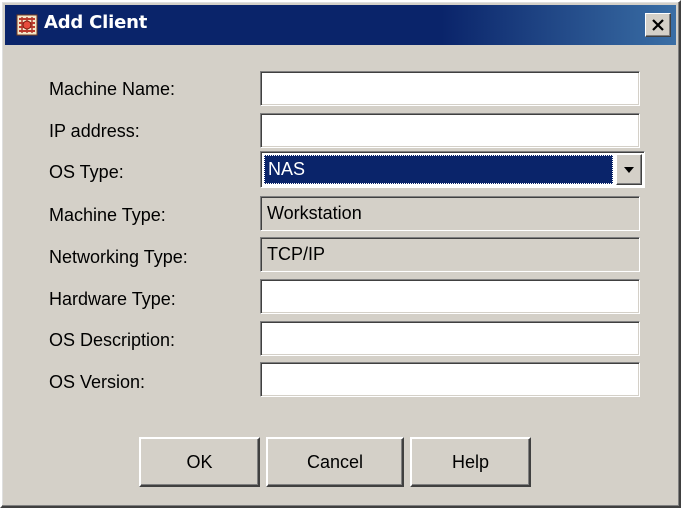 The image size is (681, 508). What do you see at coordinates (27, 25) in the screenshot?
I see `client-app-icon` at bounding box center [27, 25].